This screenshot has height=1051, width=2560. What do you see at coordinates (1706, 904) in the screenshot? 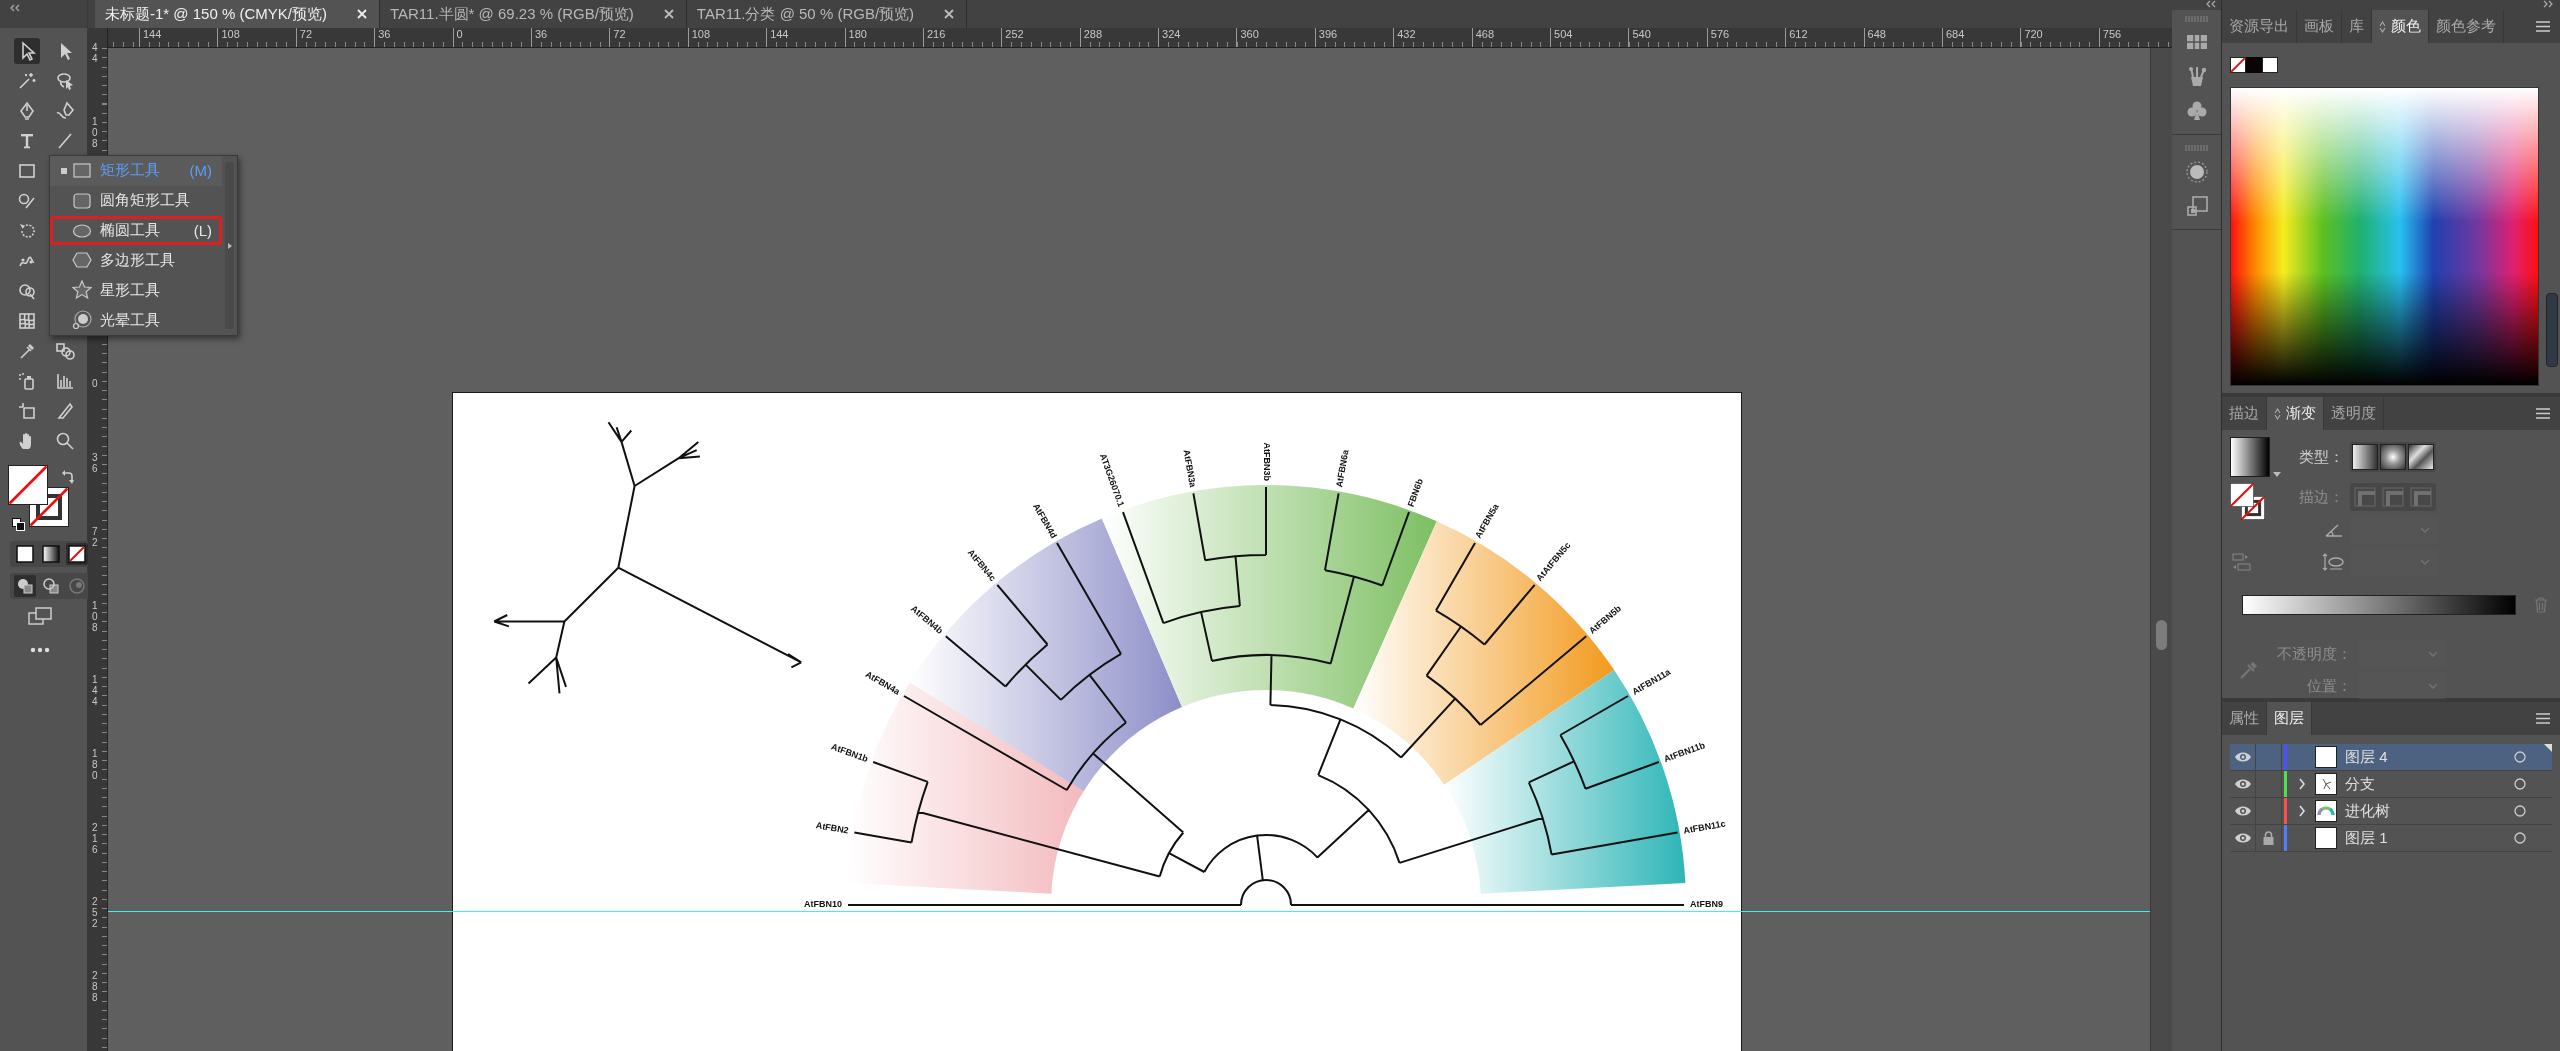
I see `leaf-label: AtFBN9` at bounding box center [1706, 904].